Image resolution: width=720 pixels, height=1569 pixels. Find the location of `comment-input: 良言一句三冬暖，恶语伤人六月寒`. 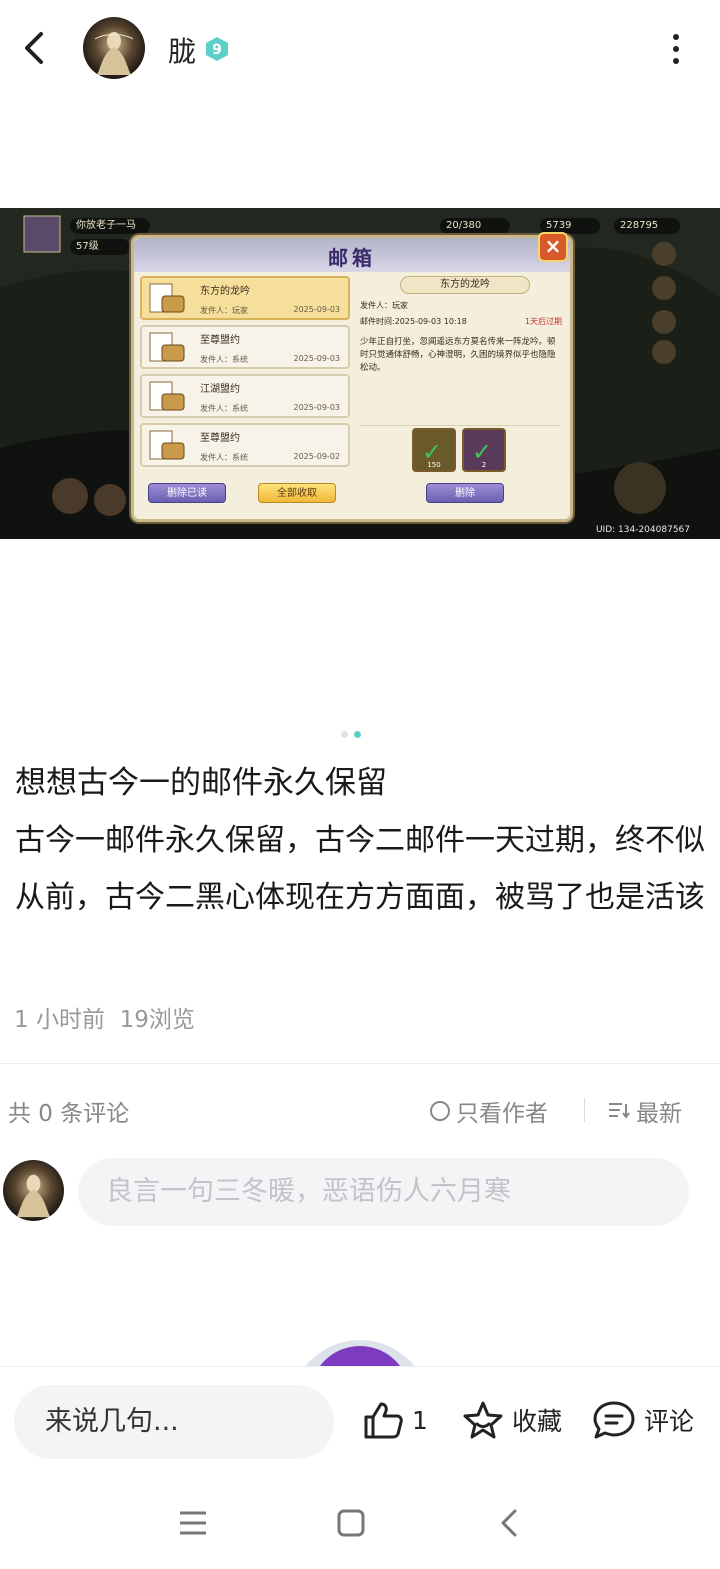

comment-input: 良言一句三冬暖，恶语伤人六月寒 is located at coordinates (383, 1192).